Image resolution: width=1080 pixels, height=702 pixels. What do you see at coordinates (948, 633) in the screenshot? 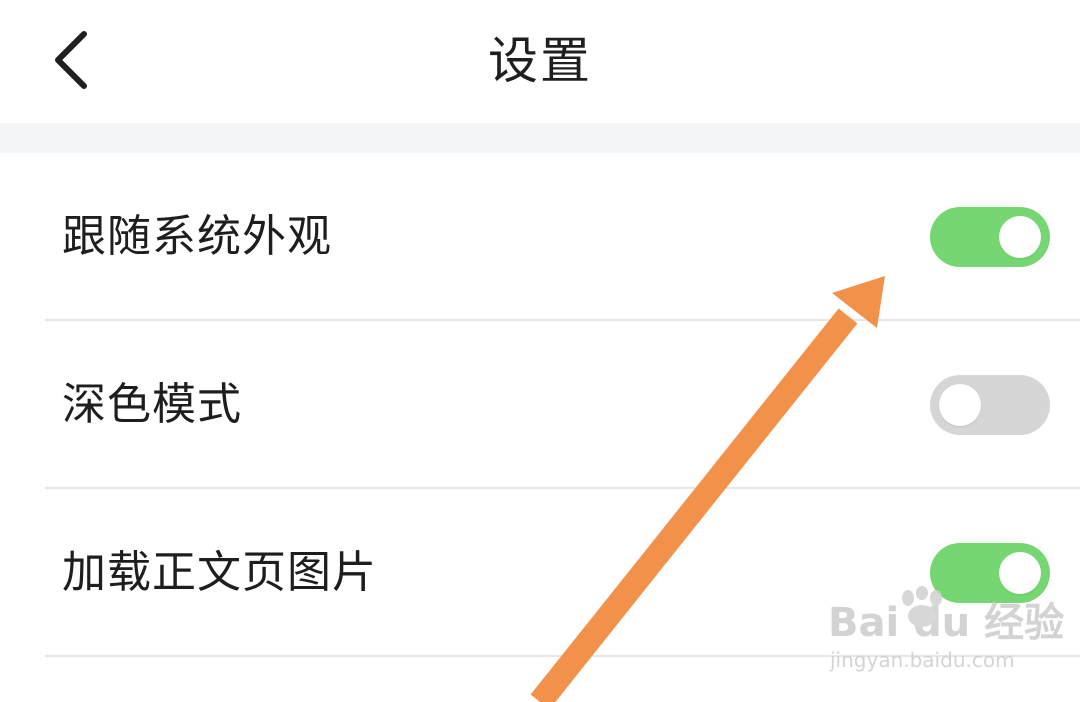
I see `baidu-jingyan-watermark: Bai du 经验 jingyan.baidu.com` at bounding box center [948, 633].